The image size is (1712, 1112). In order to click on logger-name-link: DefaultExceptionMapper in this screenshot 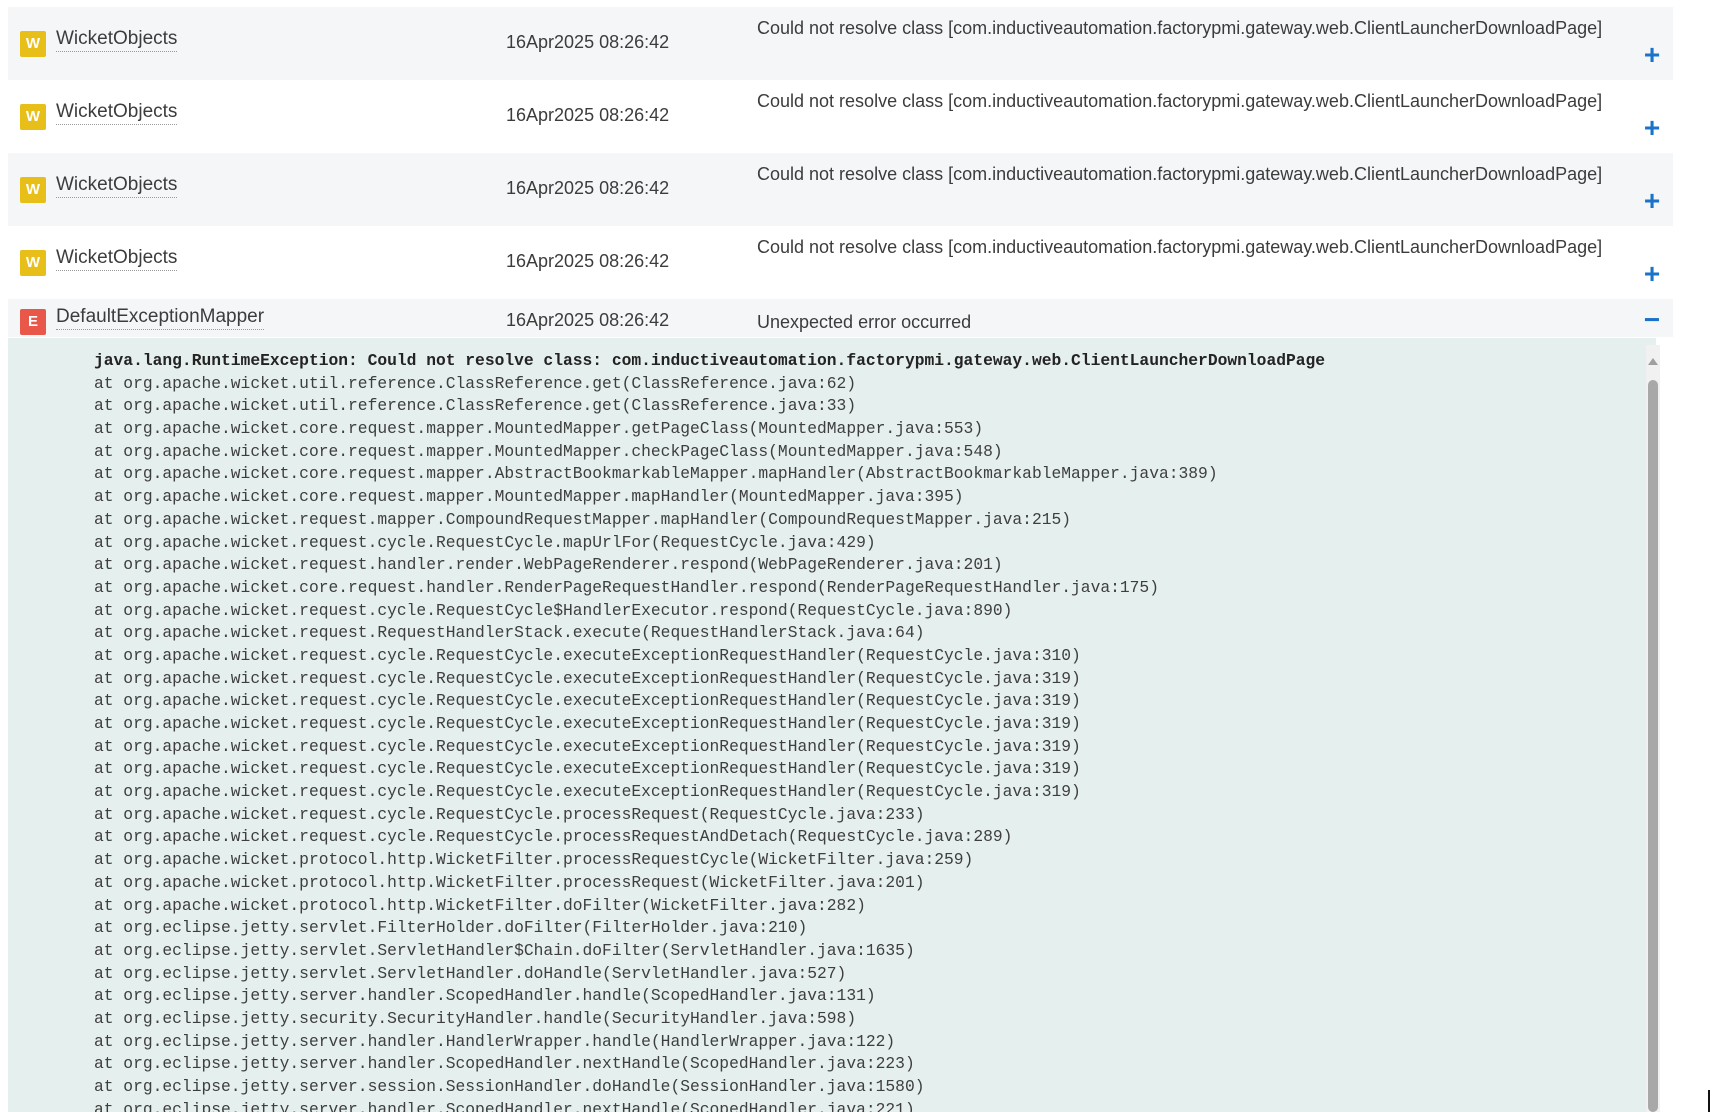, I will do `click(160, 318)`.